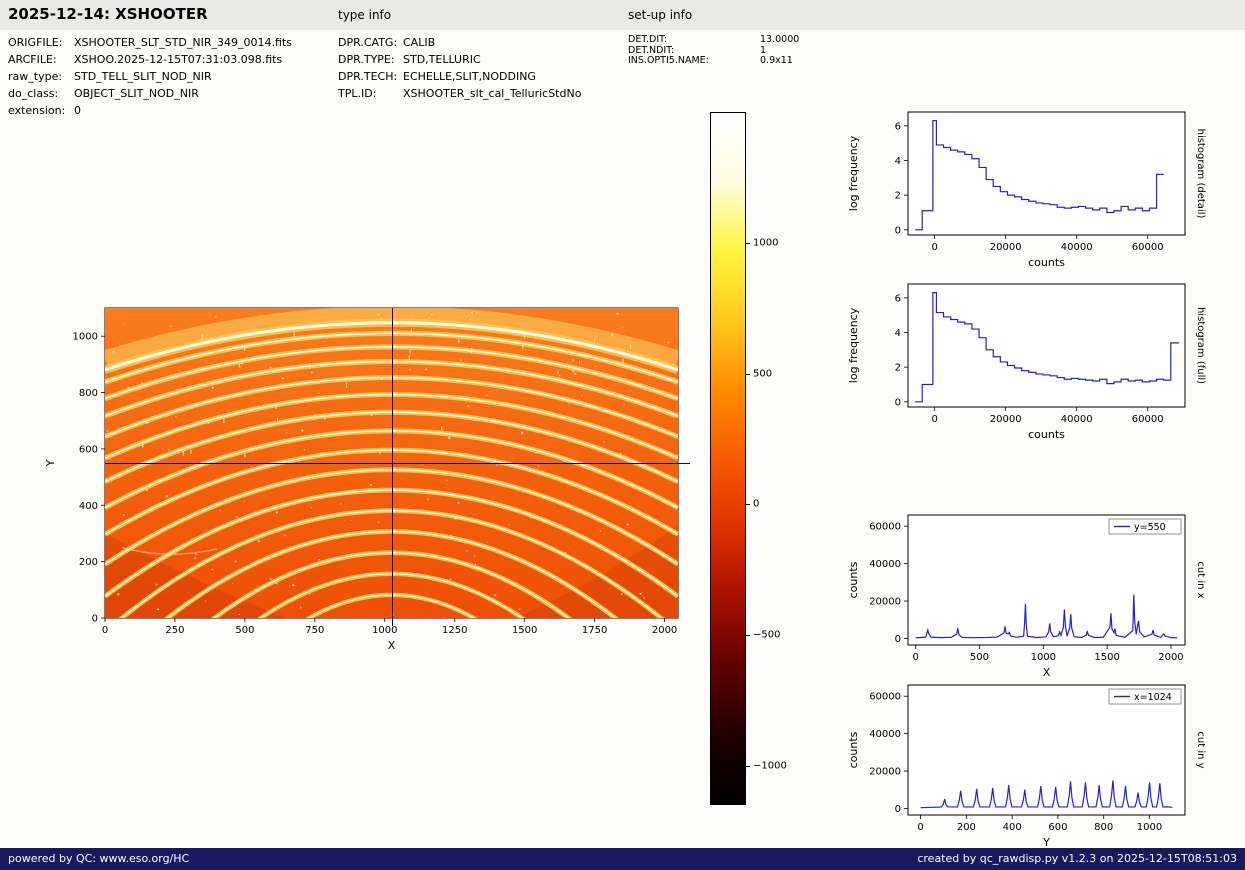 This screenshot has height=870, width=1245. Describe the element at coordinates (1148, 419) in the screenshot. I see `x-tick-label: 60000` at that location.